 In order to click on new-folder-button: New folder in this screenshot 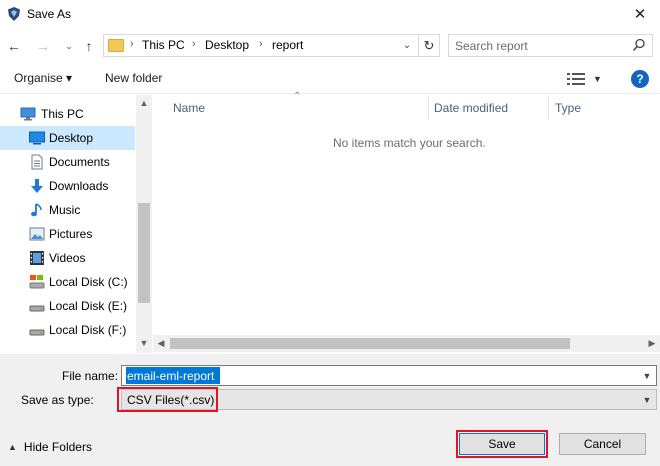, I will do `click(133, 78)`.